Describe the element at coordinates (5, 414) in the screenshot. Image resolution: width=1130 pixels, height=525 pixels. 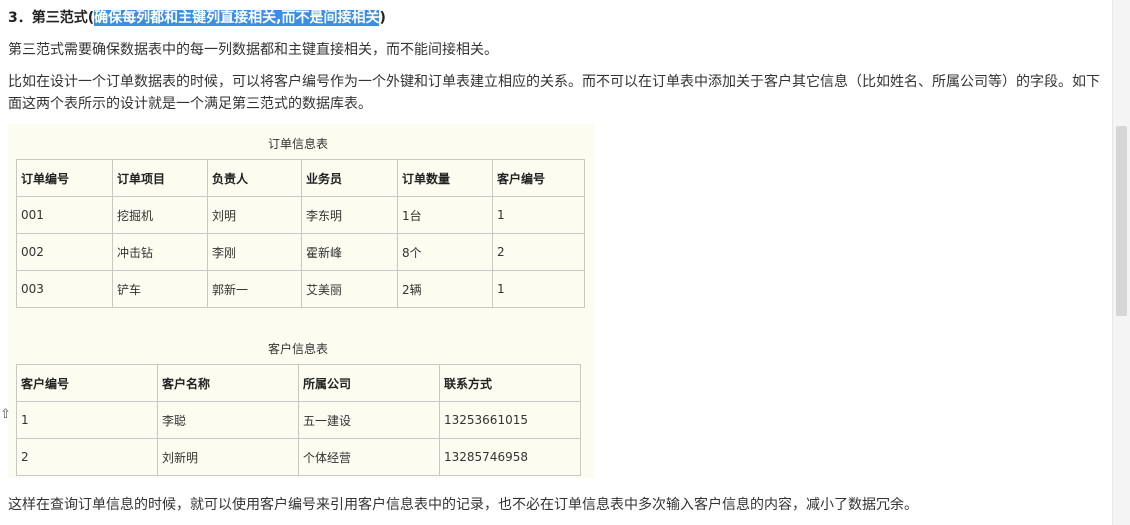
I see `mouse-pointer-icon: ⇧` at that location.